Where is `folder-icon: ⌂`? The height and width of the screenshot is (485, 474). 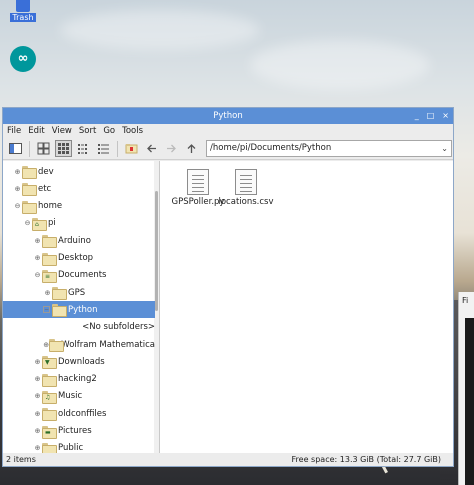
folder-icon: ⌂ is located at coordinates (39, 224).